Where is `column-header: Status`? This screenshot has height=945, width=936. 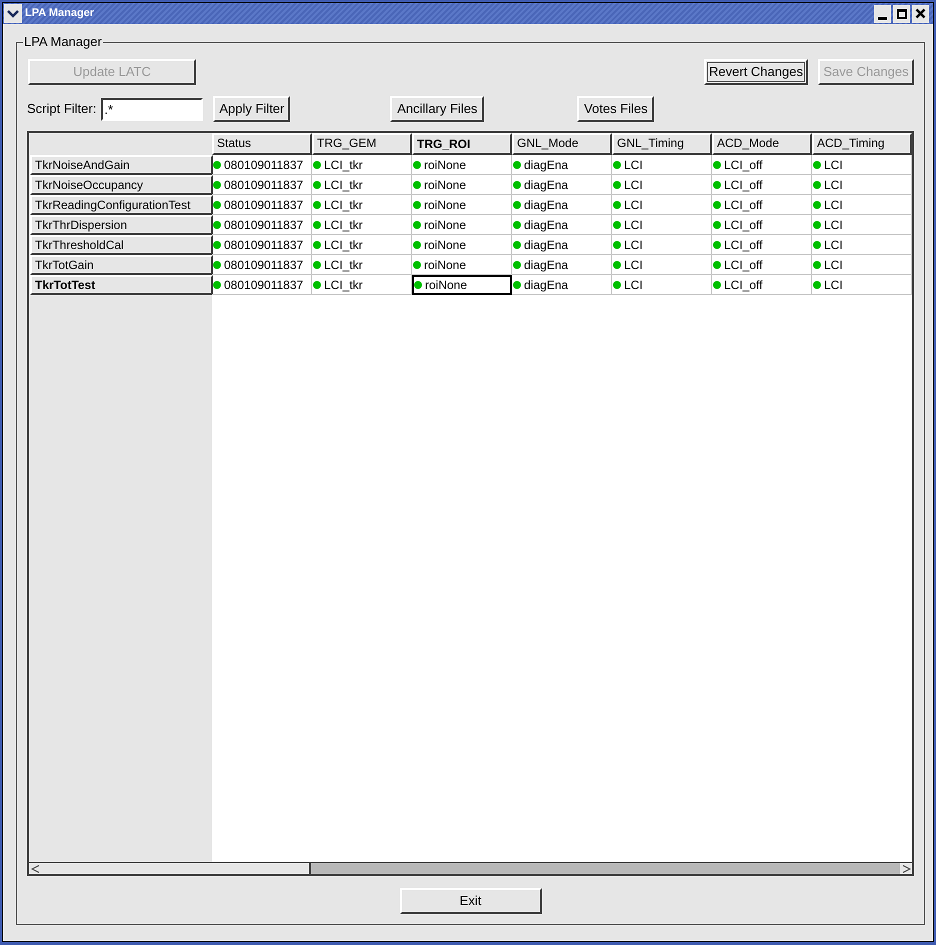 column-header: Status is located at coordinates (262, 144).